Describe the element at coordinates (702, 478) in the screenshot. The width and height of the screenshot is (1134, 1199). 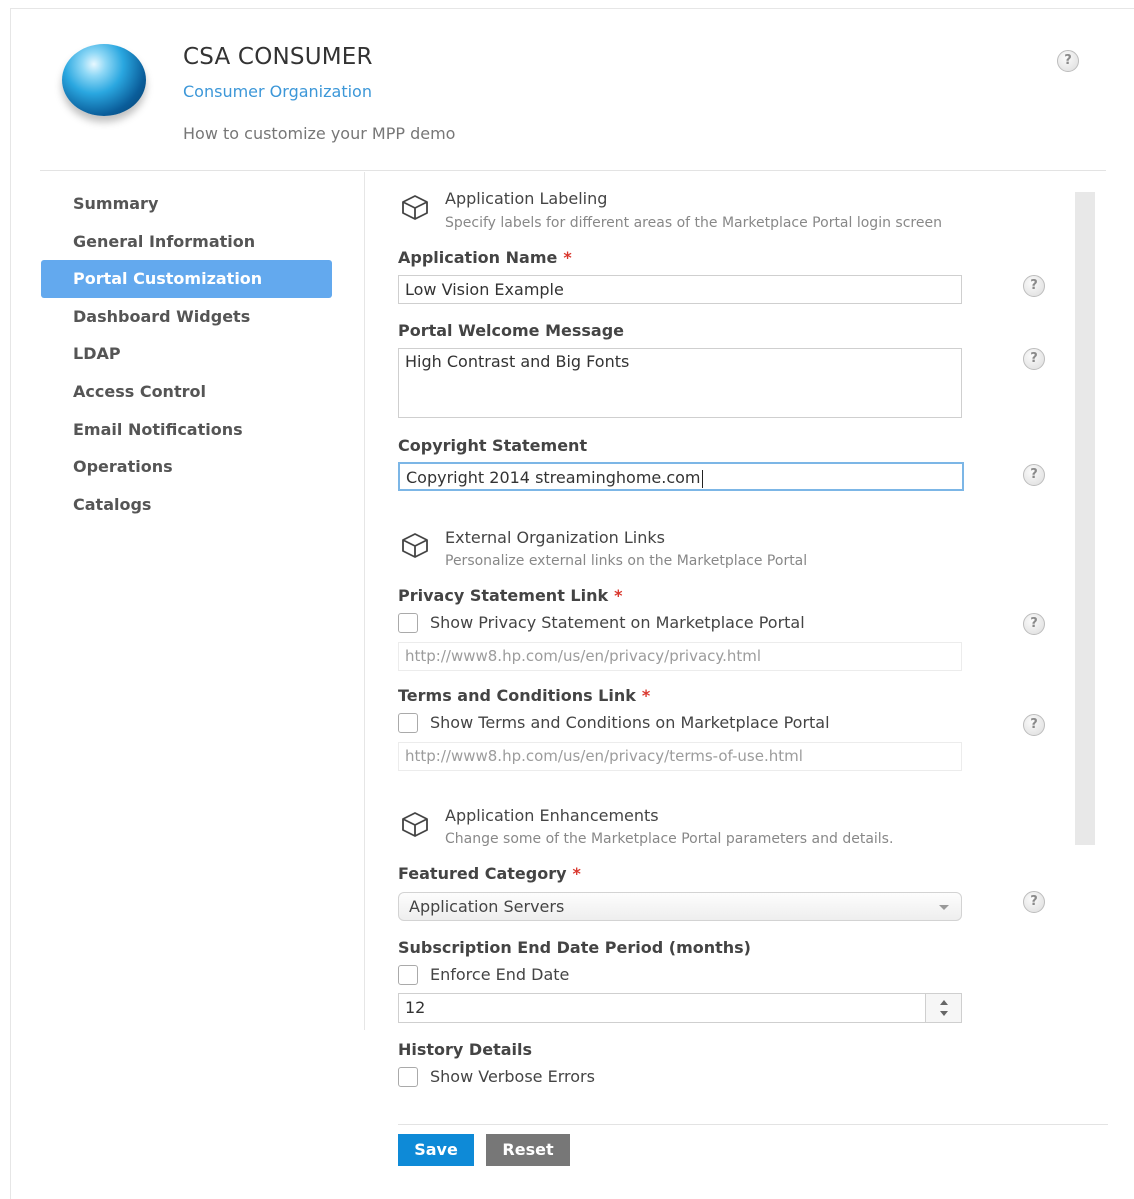
I see `text-caret` at that location.